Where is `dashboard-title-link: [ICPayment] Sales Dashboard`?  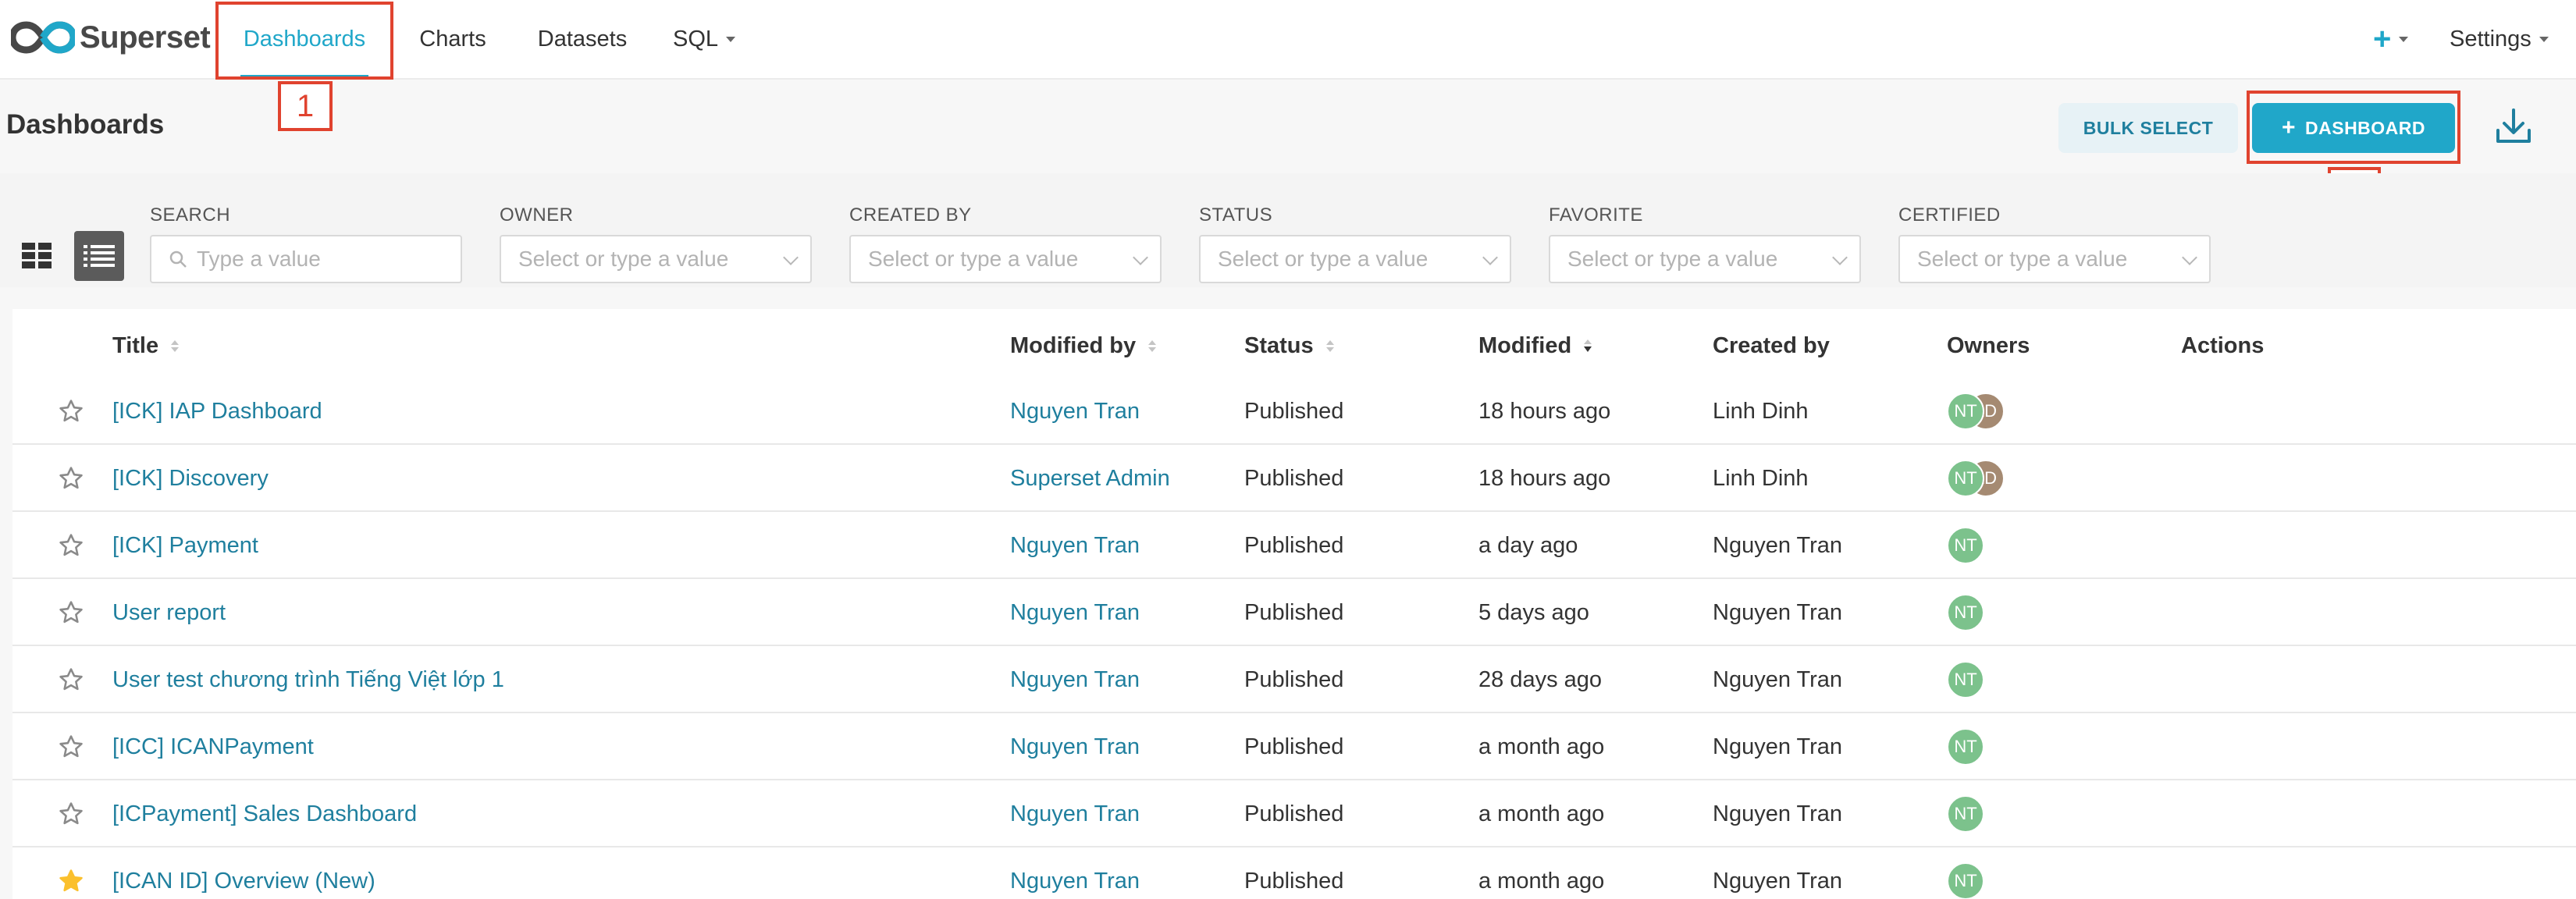 dashboard-title-link: [ICPayment] Sales Dashboard is located at coordinates (264, 813).